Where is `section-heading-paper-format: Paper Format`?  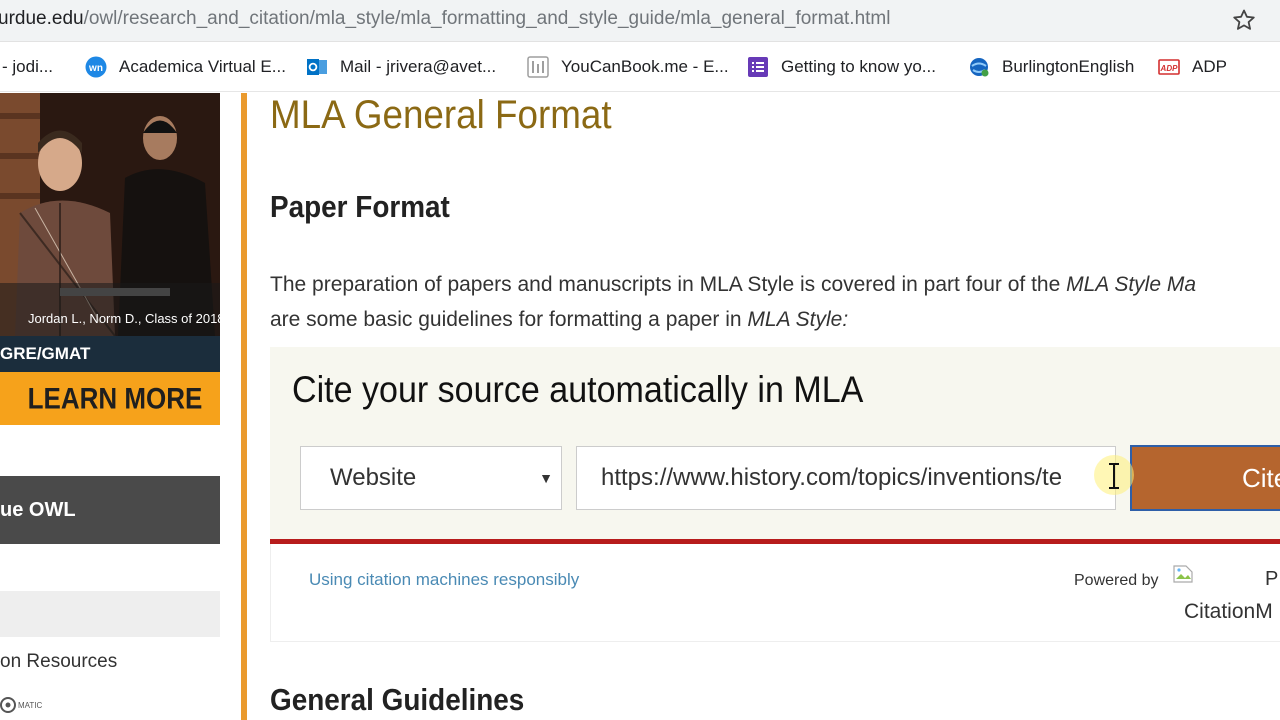
section-heading-paper-format: Paper Format is located at coordinates (360, 206).